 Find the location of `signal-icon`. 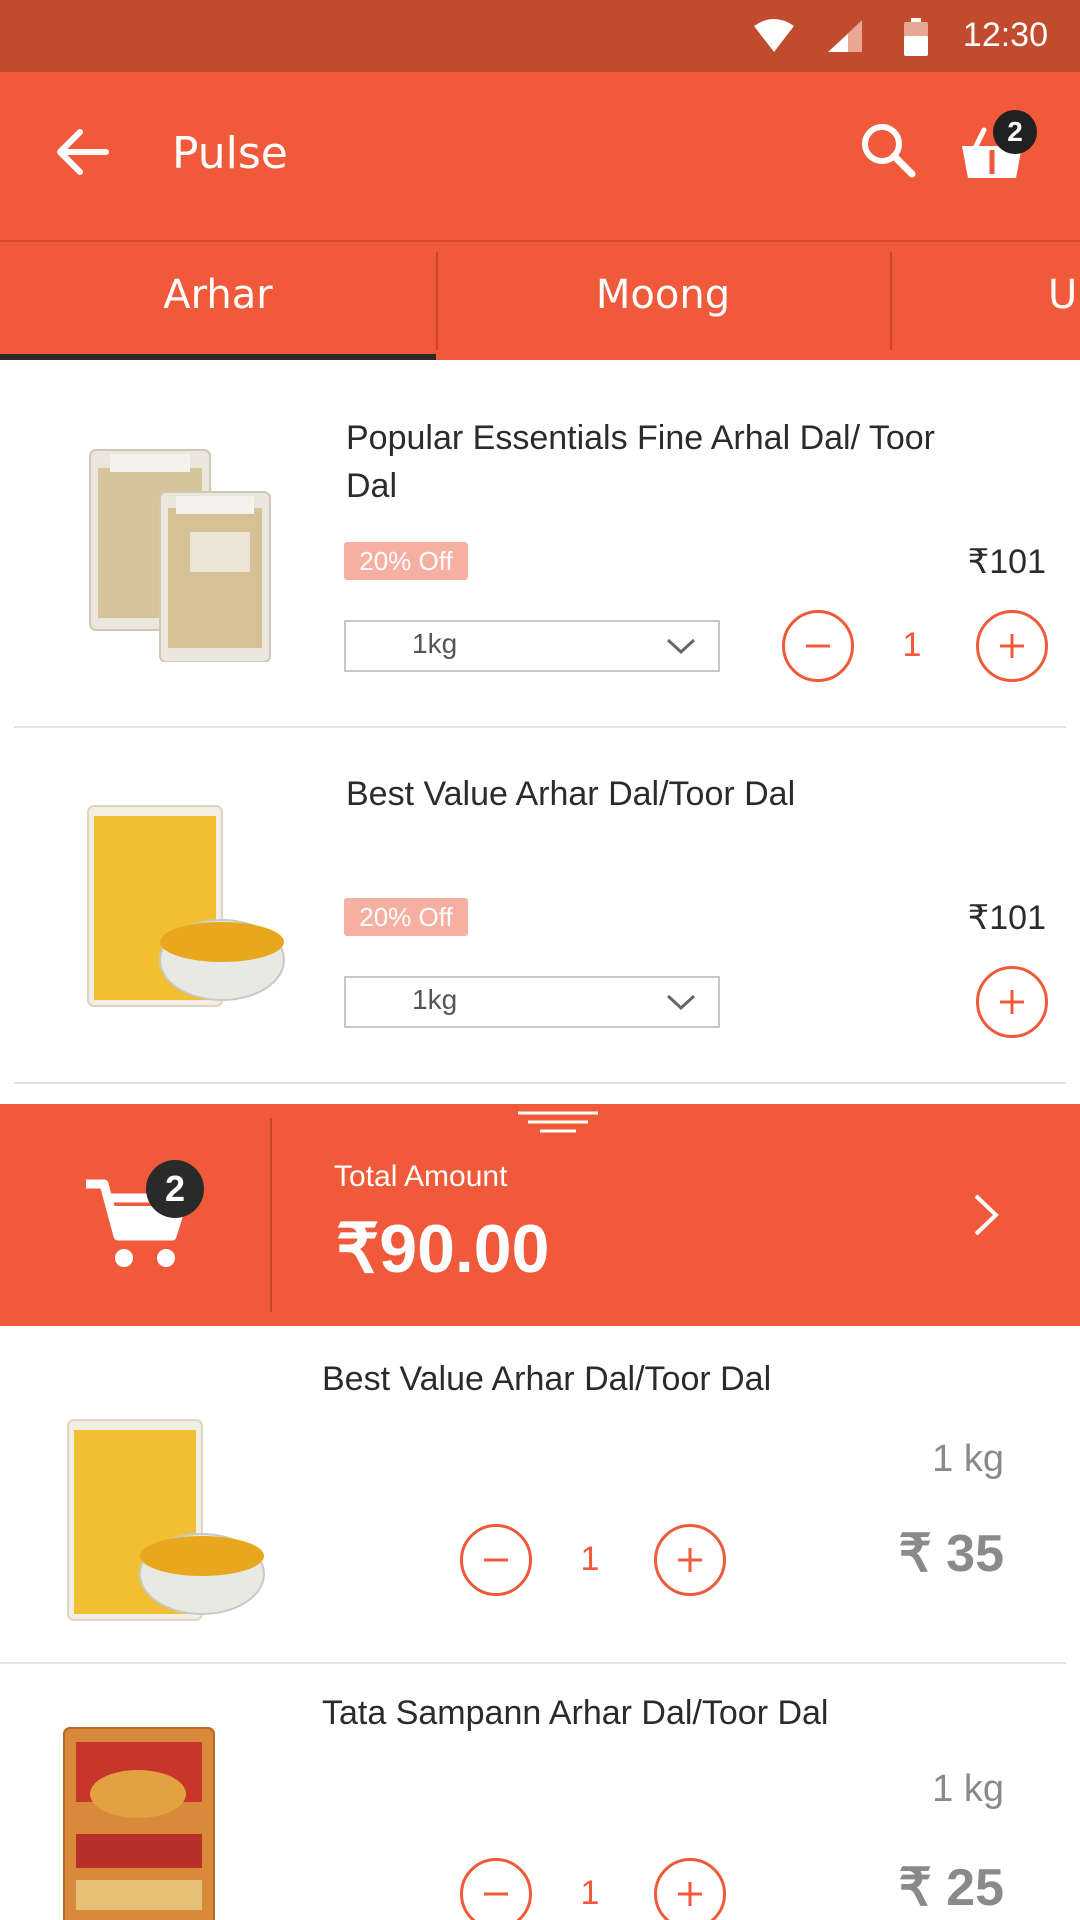

signal-icon is located at coordinates (845, 36).